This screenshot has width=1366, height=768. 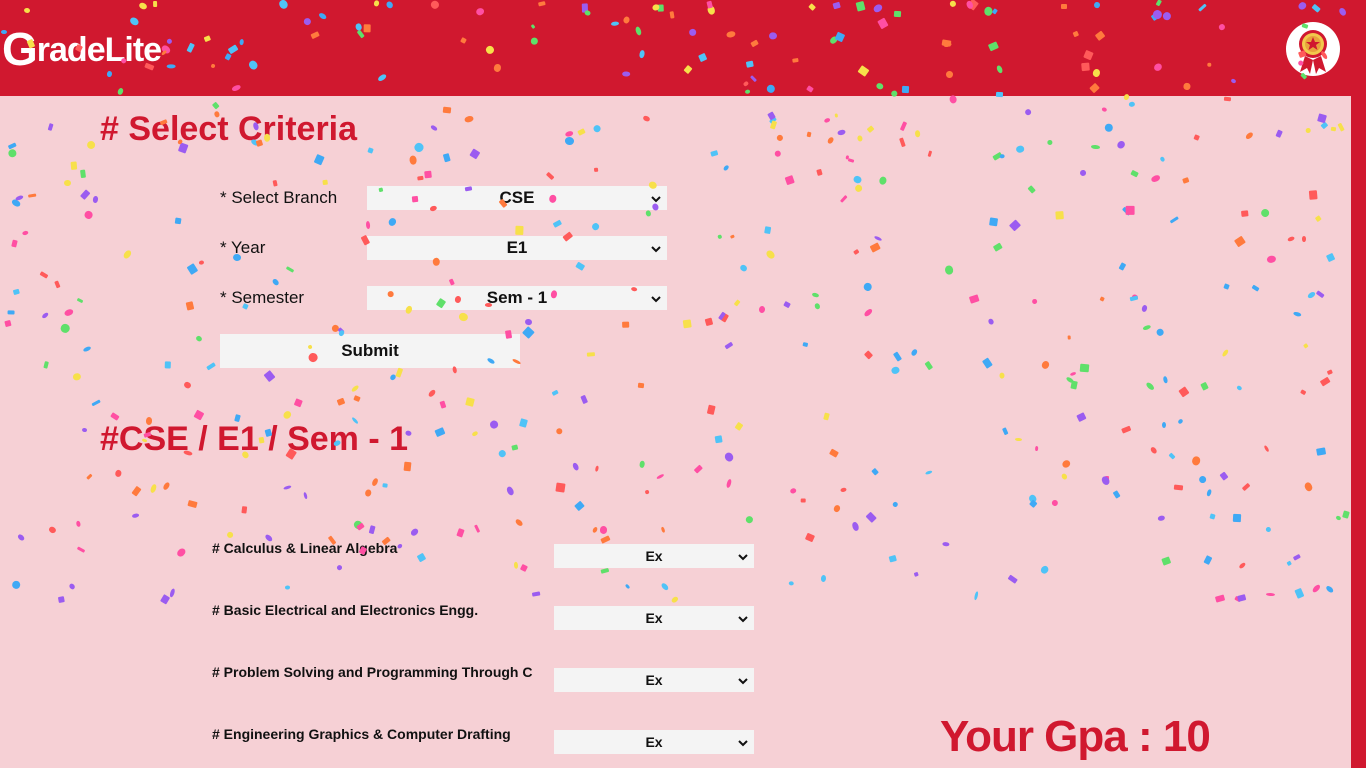 What do you see at coordinates (370, 351) in the screenshot?
I see `submit-button: Submit` at bounding box center [370, 351].